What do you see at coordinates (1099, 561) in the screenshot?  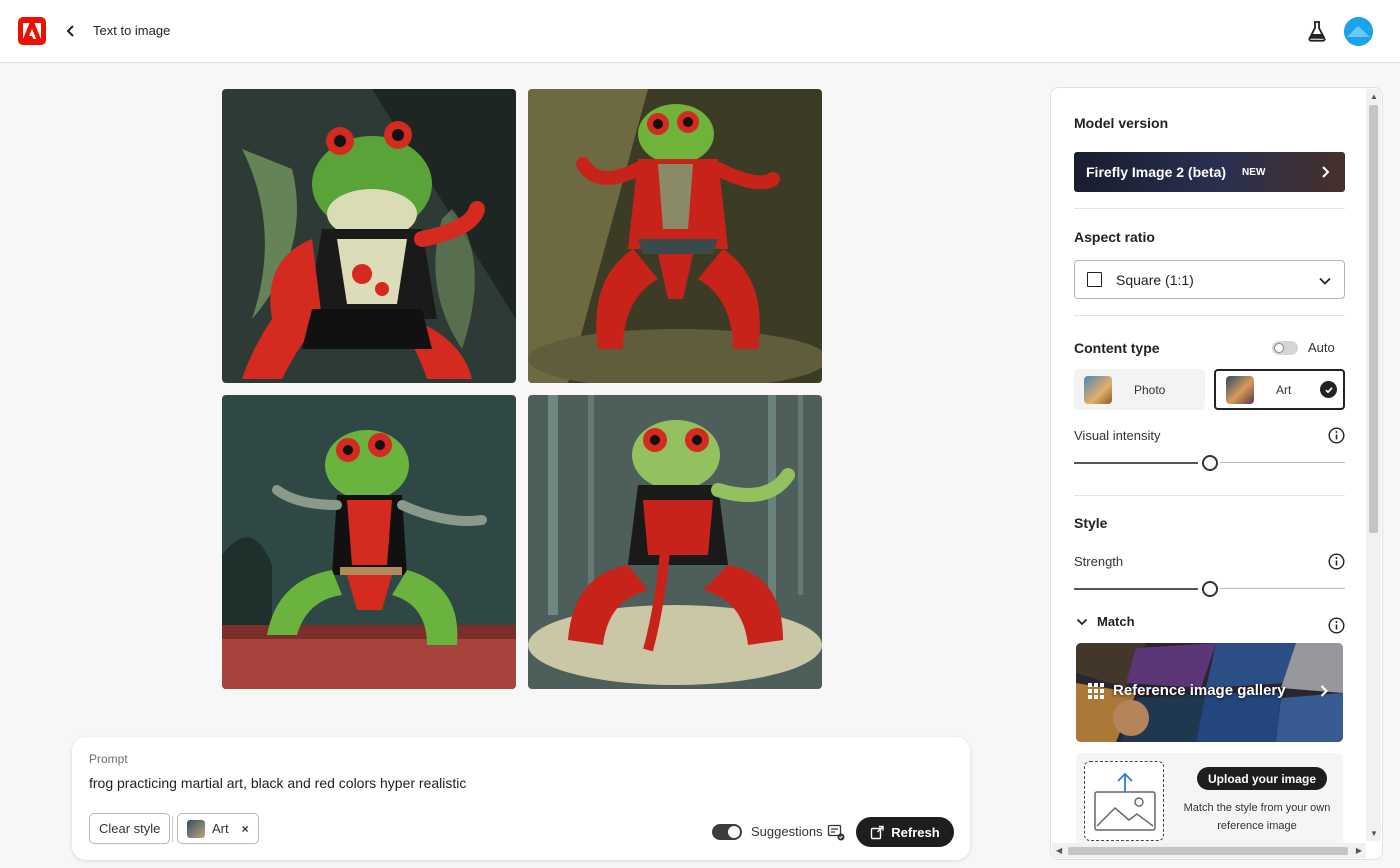 I see `strength-label: Strength` at bounding box center [1099, 561].